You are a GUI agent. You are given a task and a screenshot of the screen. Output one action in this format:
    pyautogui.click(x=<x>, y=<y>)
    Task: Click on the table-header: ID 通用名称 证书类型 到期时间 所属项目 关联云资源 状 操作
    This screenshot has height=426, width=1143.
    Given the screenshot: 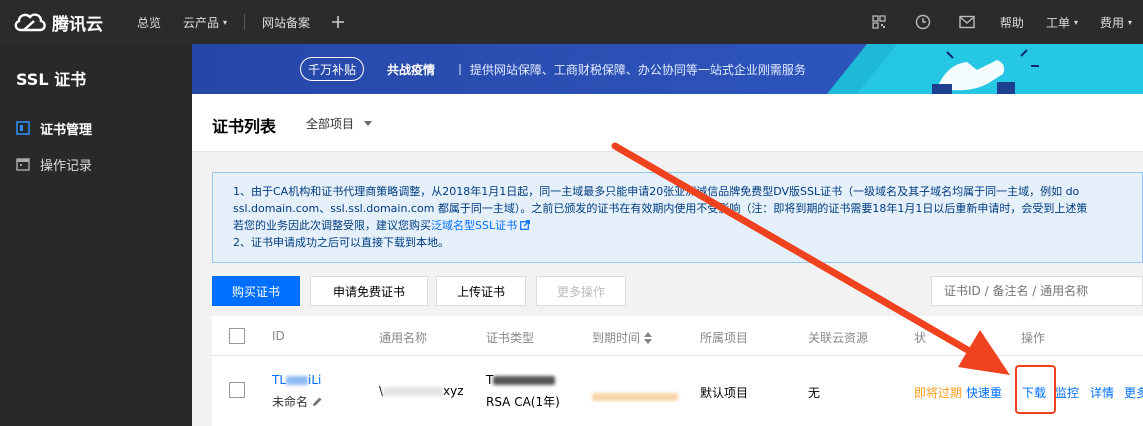 What is the action you would take?
    pyautogui.click(x=677, y=336)
    